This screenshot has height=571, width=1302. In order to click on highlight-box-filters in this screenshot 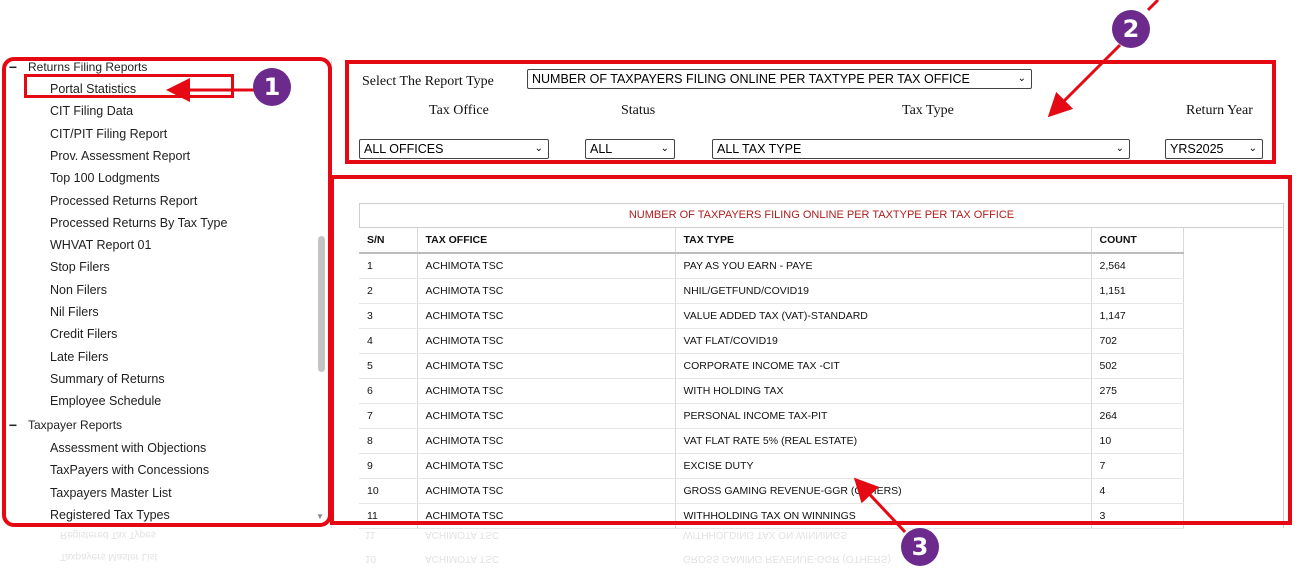, I will do `click(810, 112)`.